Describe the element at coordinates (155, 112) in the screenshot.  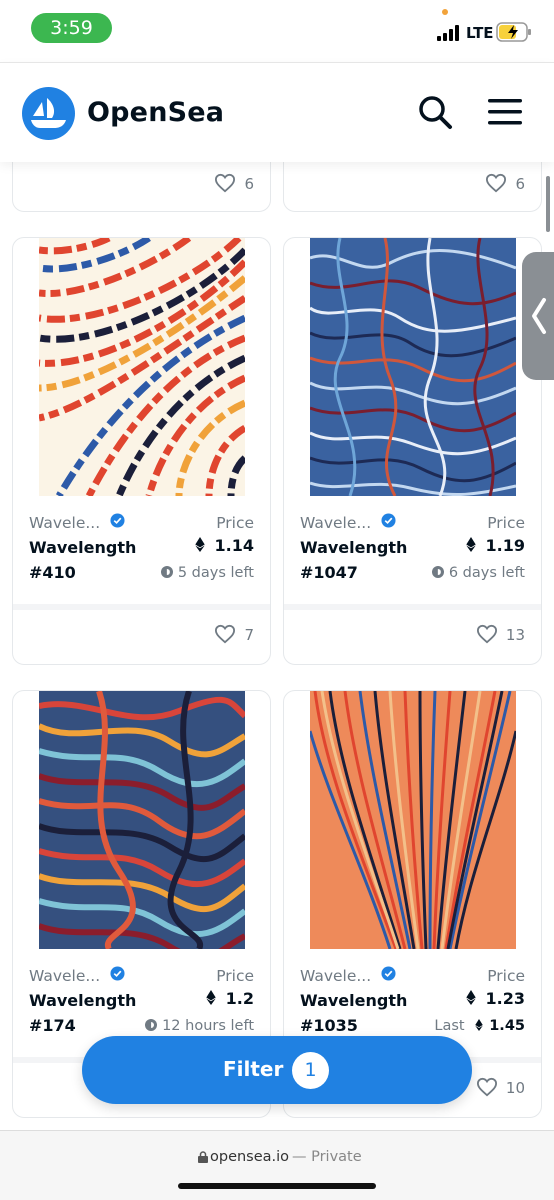
I see `brand-name: OpenSea` at that location.